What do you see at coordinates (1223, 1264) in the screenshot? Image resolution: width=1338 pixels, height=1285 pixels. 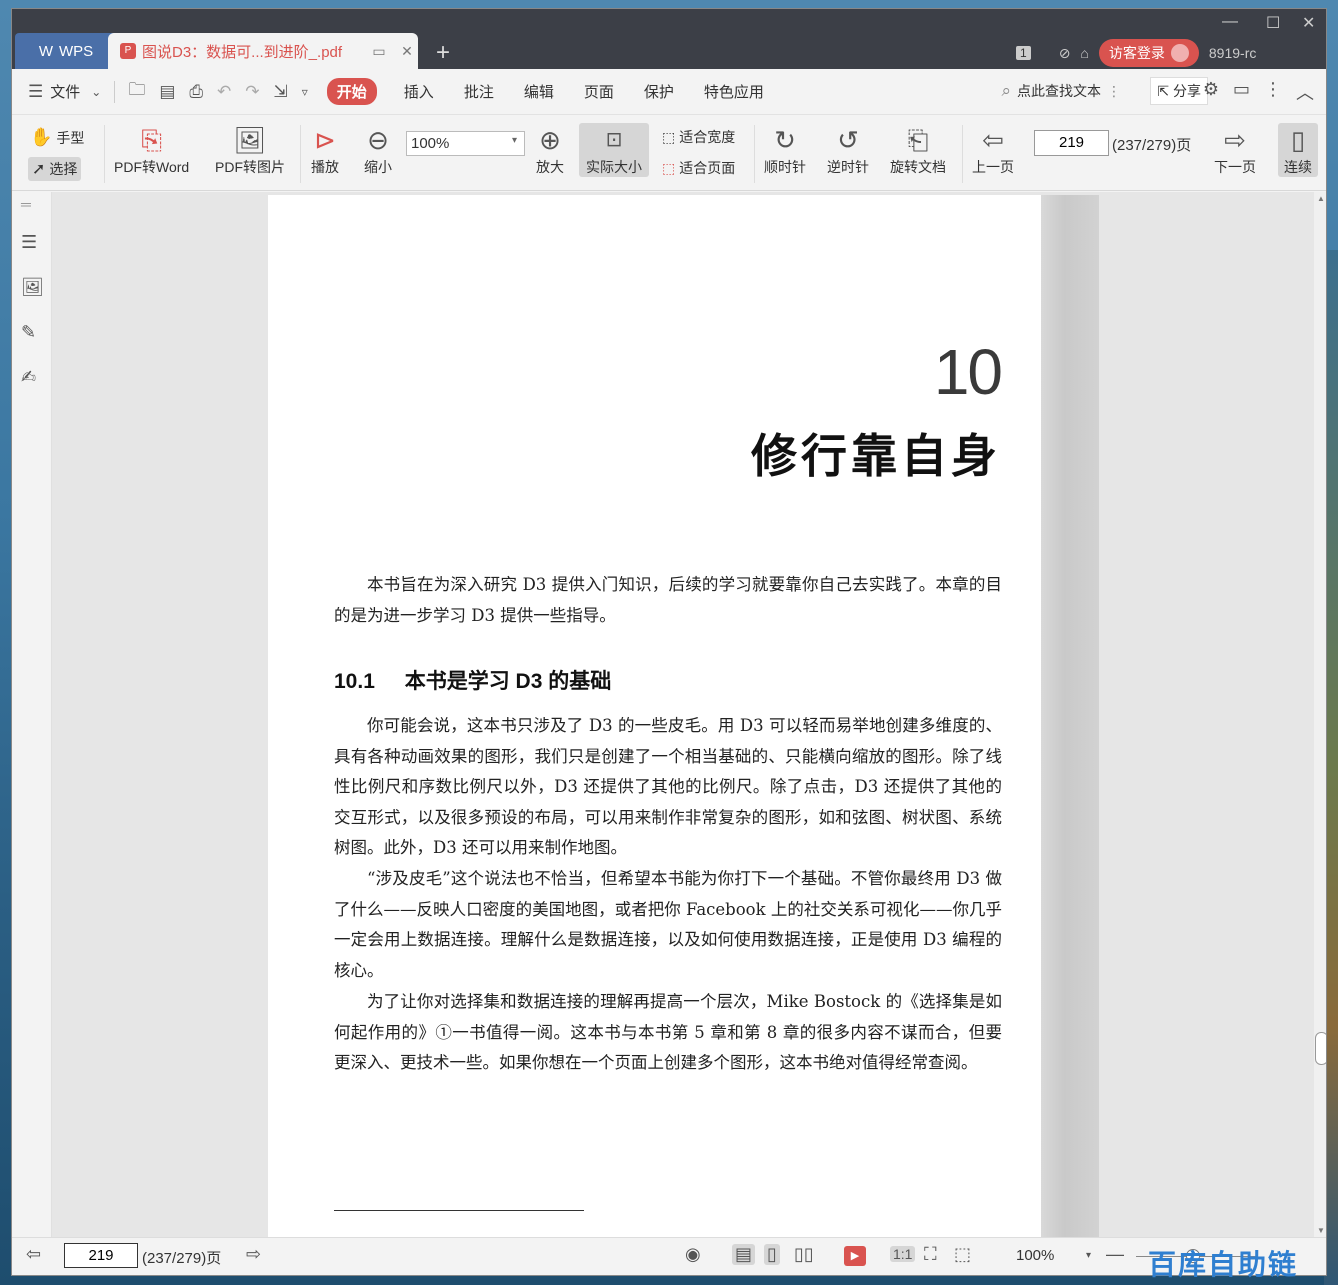 I see `watermark-logo: 百库自助链` at bounding box center [1223, 1264].